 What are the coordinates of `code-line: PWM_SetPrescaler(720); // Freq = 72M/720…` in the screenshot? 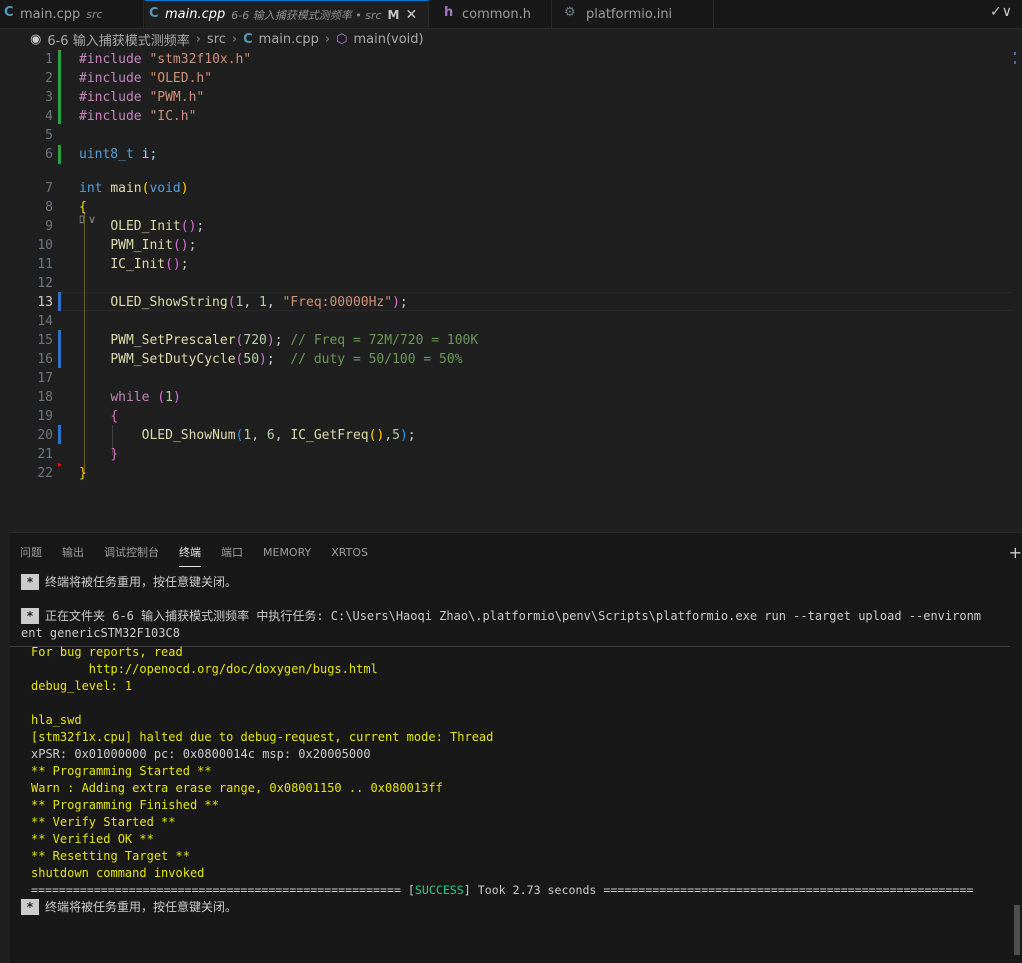 It's located at (278, 340).